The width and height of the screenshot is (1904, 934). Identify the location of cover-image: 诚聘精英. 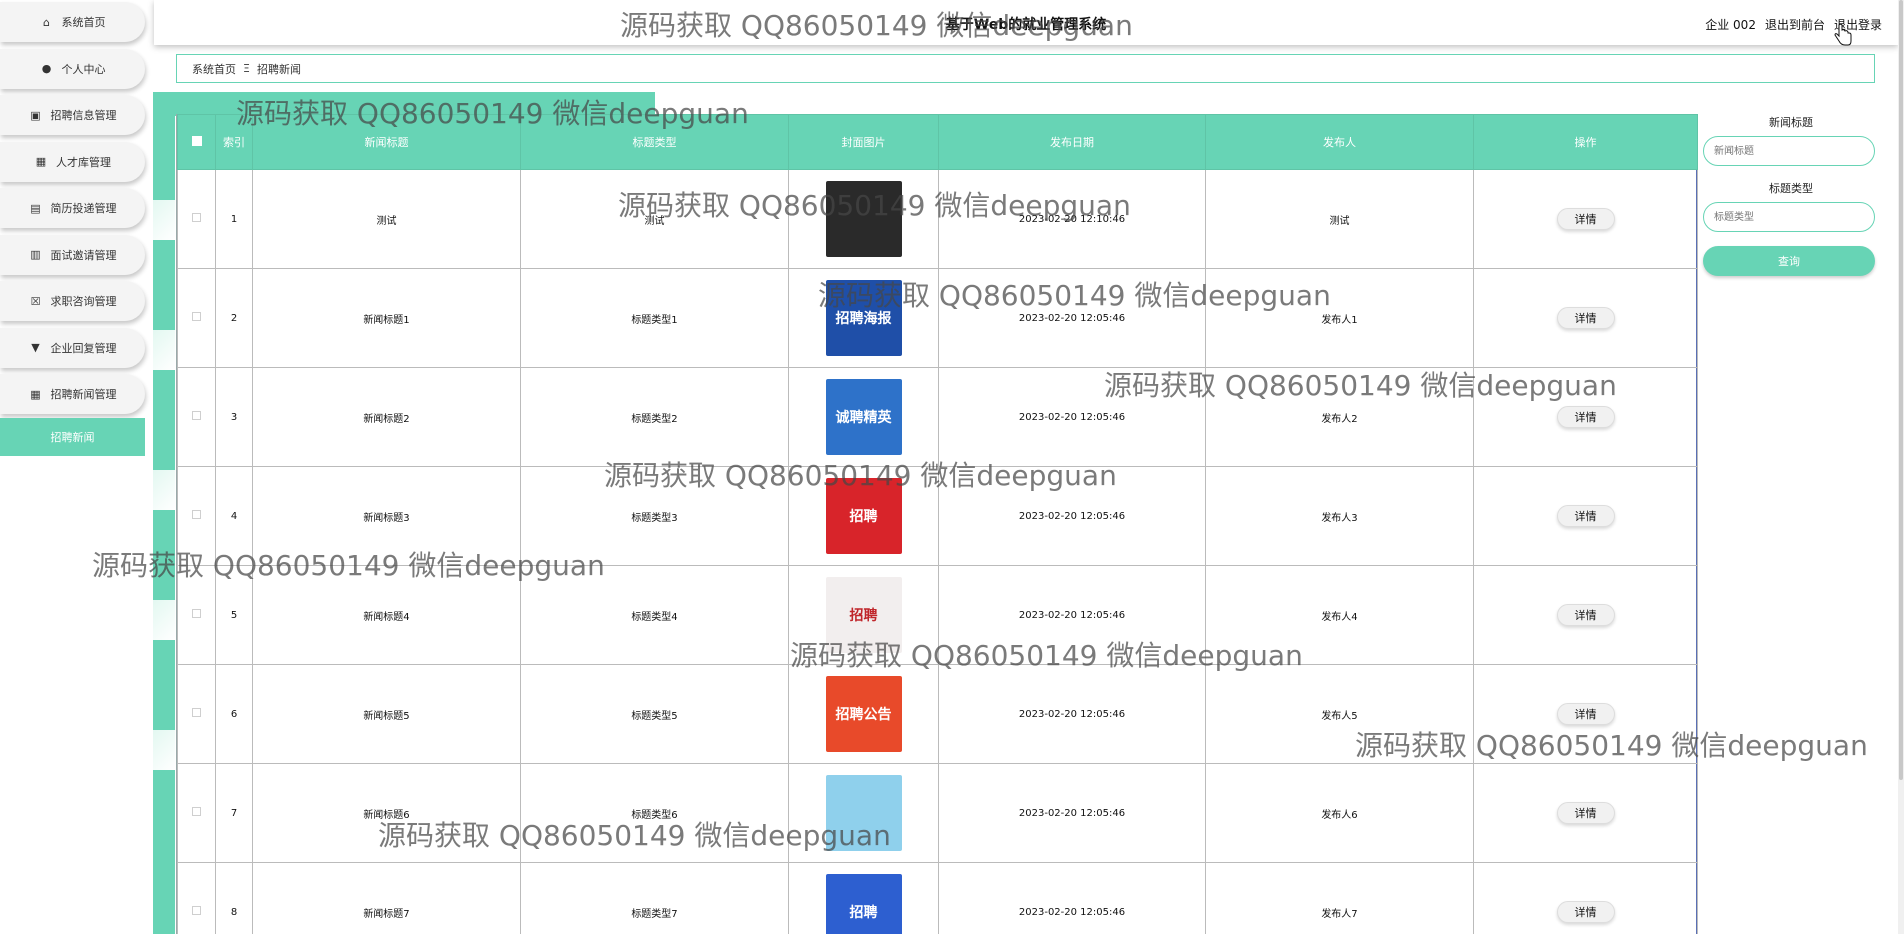
(863, 417).